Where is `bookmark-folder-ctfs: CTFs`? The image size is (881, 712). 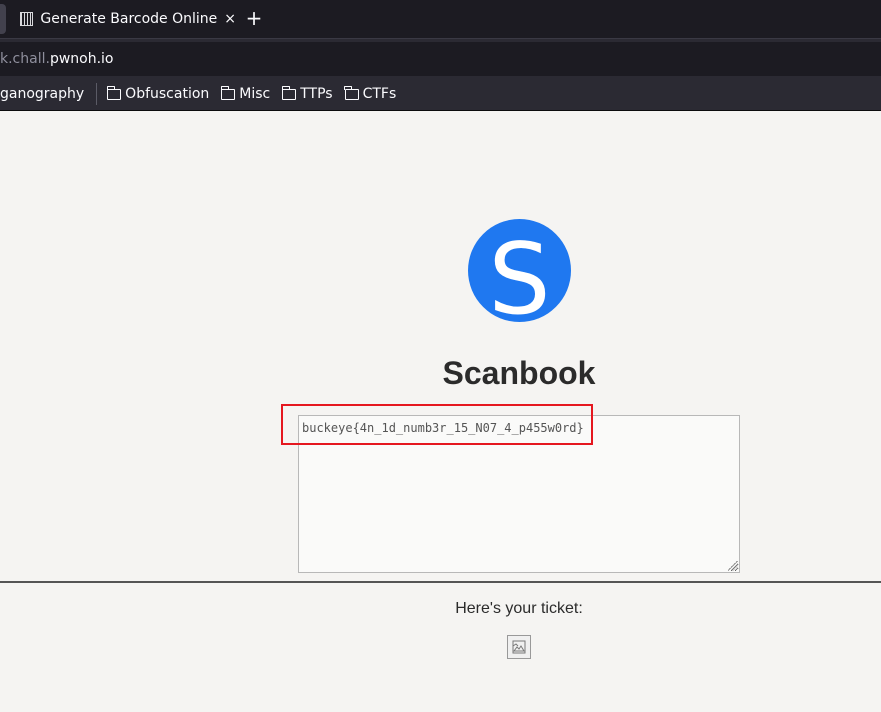 bookmark-folder-ctfs: CTFs is located at coordinates (370, 93).